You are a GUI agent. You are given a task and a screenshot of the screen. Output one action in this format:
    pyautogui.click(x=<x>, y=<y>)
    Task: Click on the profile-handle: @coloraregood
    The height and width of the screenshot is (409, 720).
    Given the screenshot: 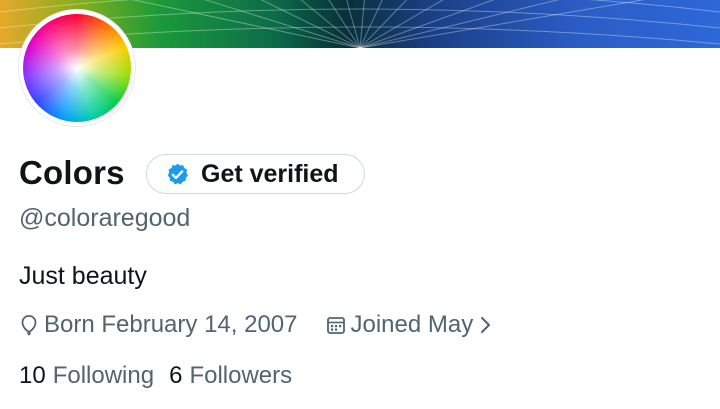 What is the action you would take?
    pyautogui.click(x=105, y=218)
    